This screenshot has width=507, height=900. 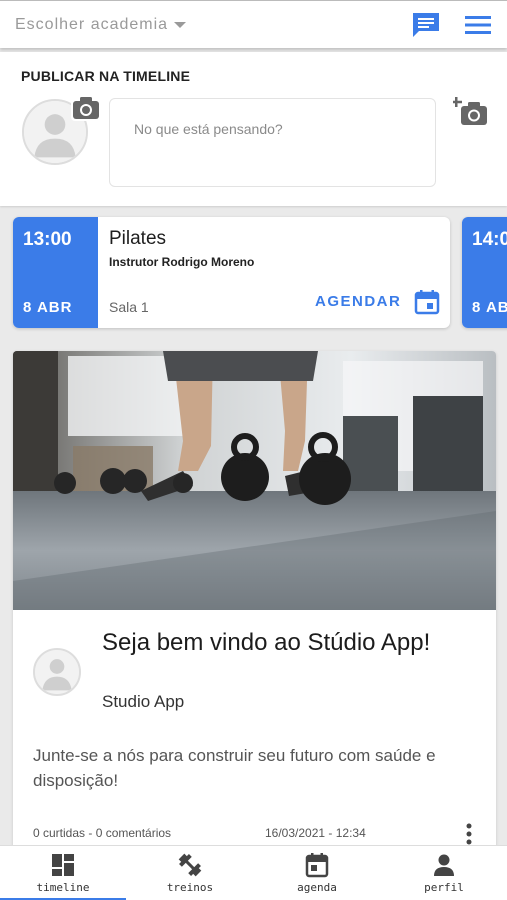 I want to click on caret-down-icon, so click(x=180, y=24).